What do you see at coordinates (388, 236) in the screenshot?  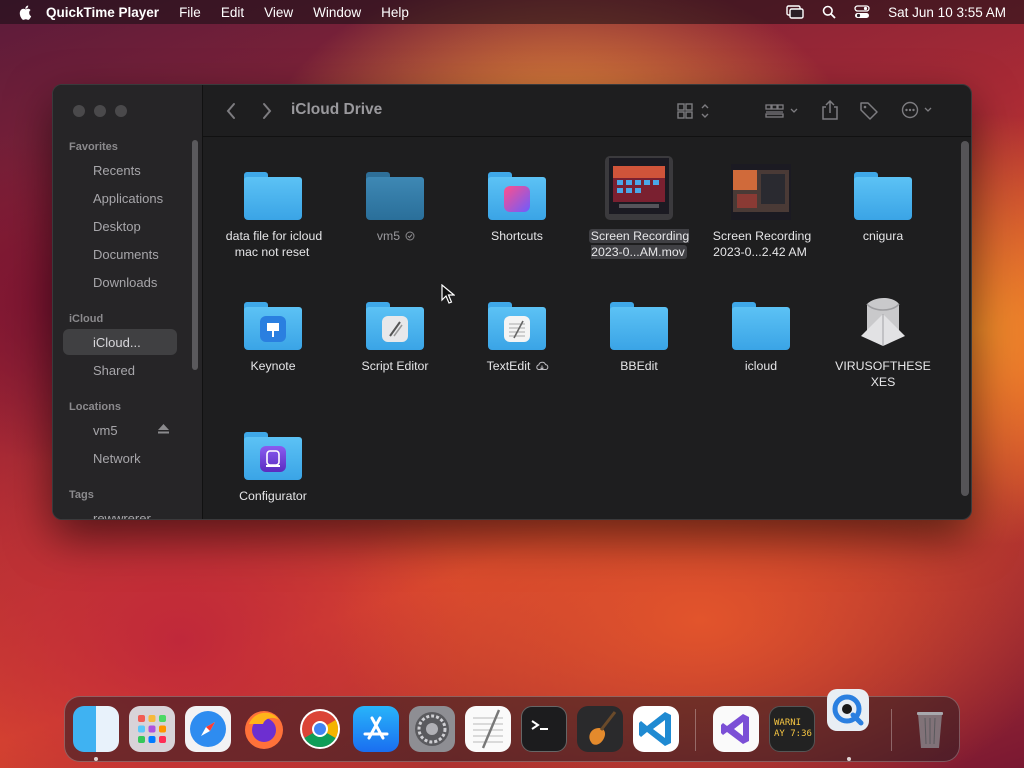 I see `file-name: vm5` at bounding box center [388, 236].